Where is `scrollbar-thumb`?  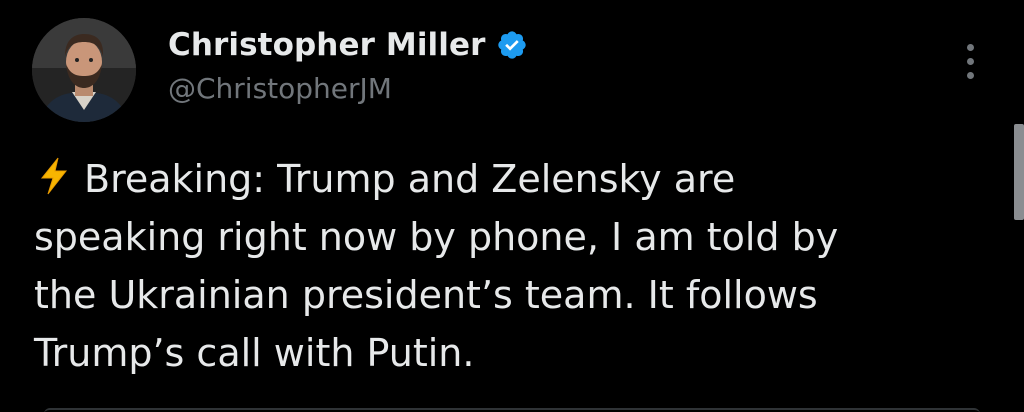
scrollbar-thumb is located at coordinates (1019, 172).